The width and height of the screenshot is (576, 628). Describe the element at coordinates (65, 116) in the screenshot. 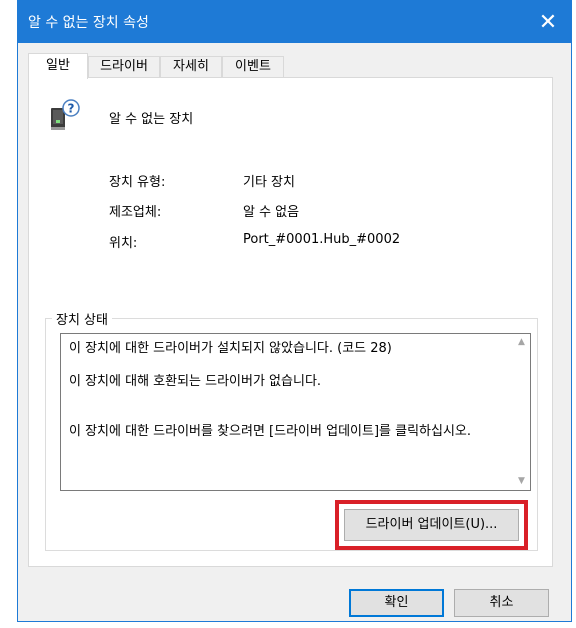

I see `unknown-device-icon: ?` at that location.